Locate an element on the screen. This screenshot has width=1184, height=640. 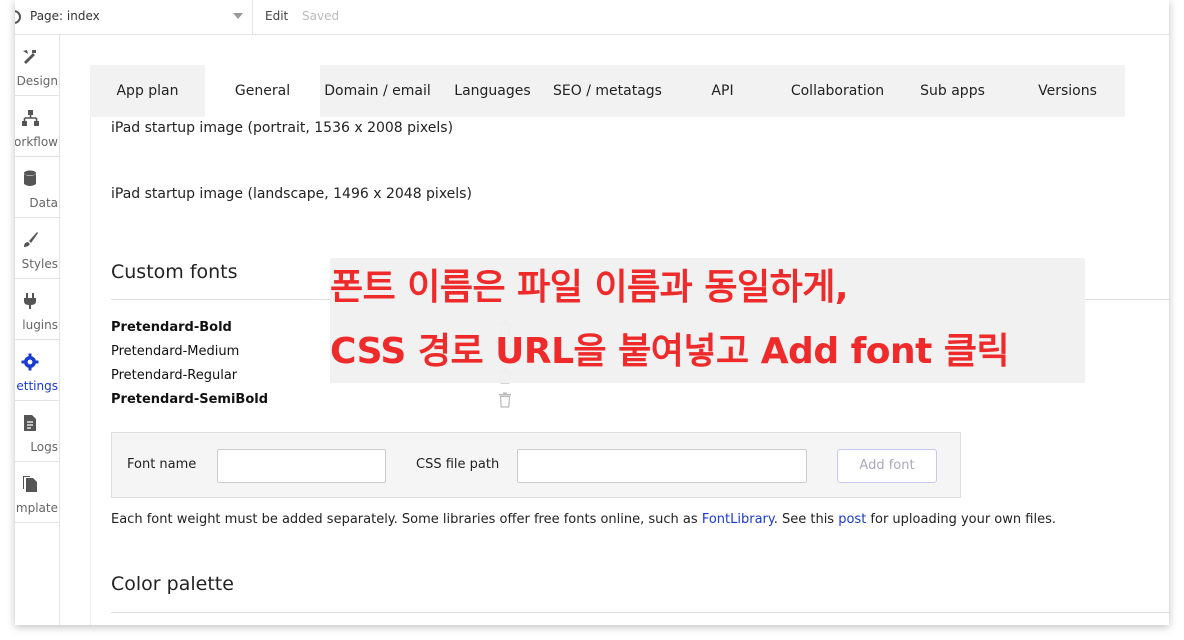
tab-api: API is located at coordinates (722, 91).